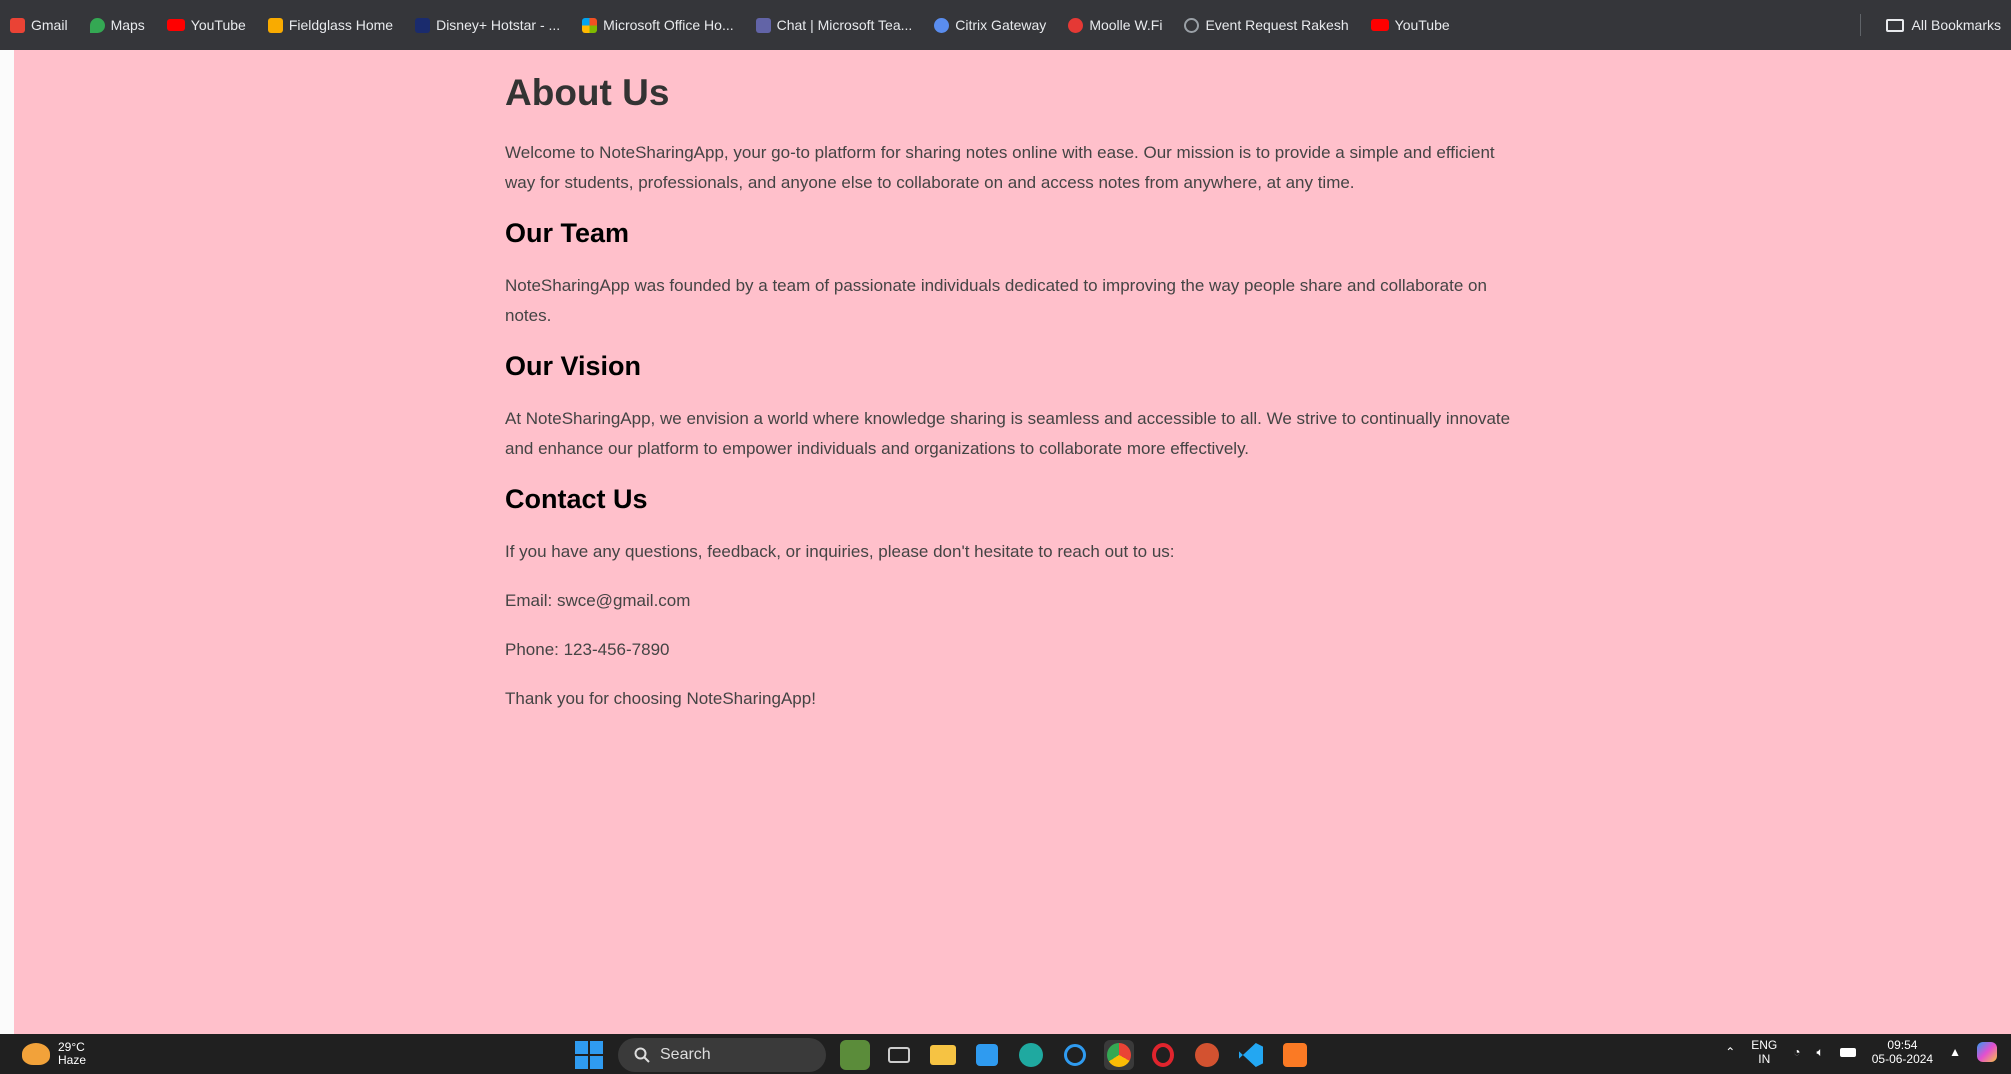 This screenshot has height=1074, width=2011. Describe the element at coordinates (206, 25) in the screenshot. I see `bookmark-youtube: YouTube` at that location.